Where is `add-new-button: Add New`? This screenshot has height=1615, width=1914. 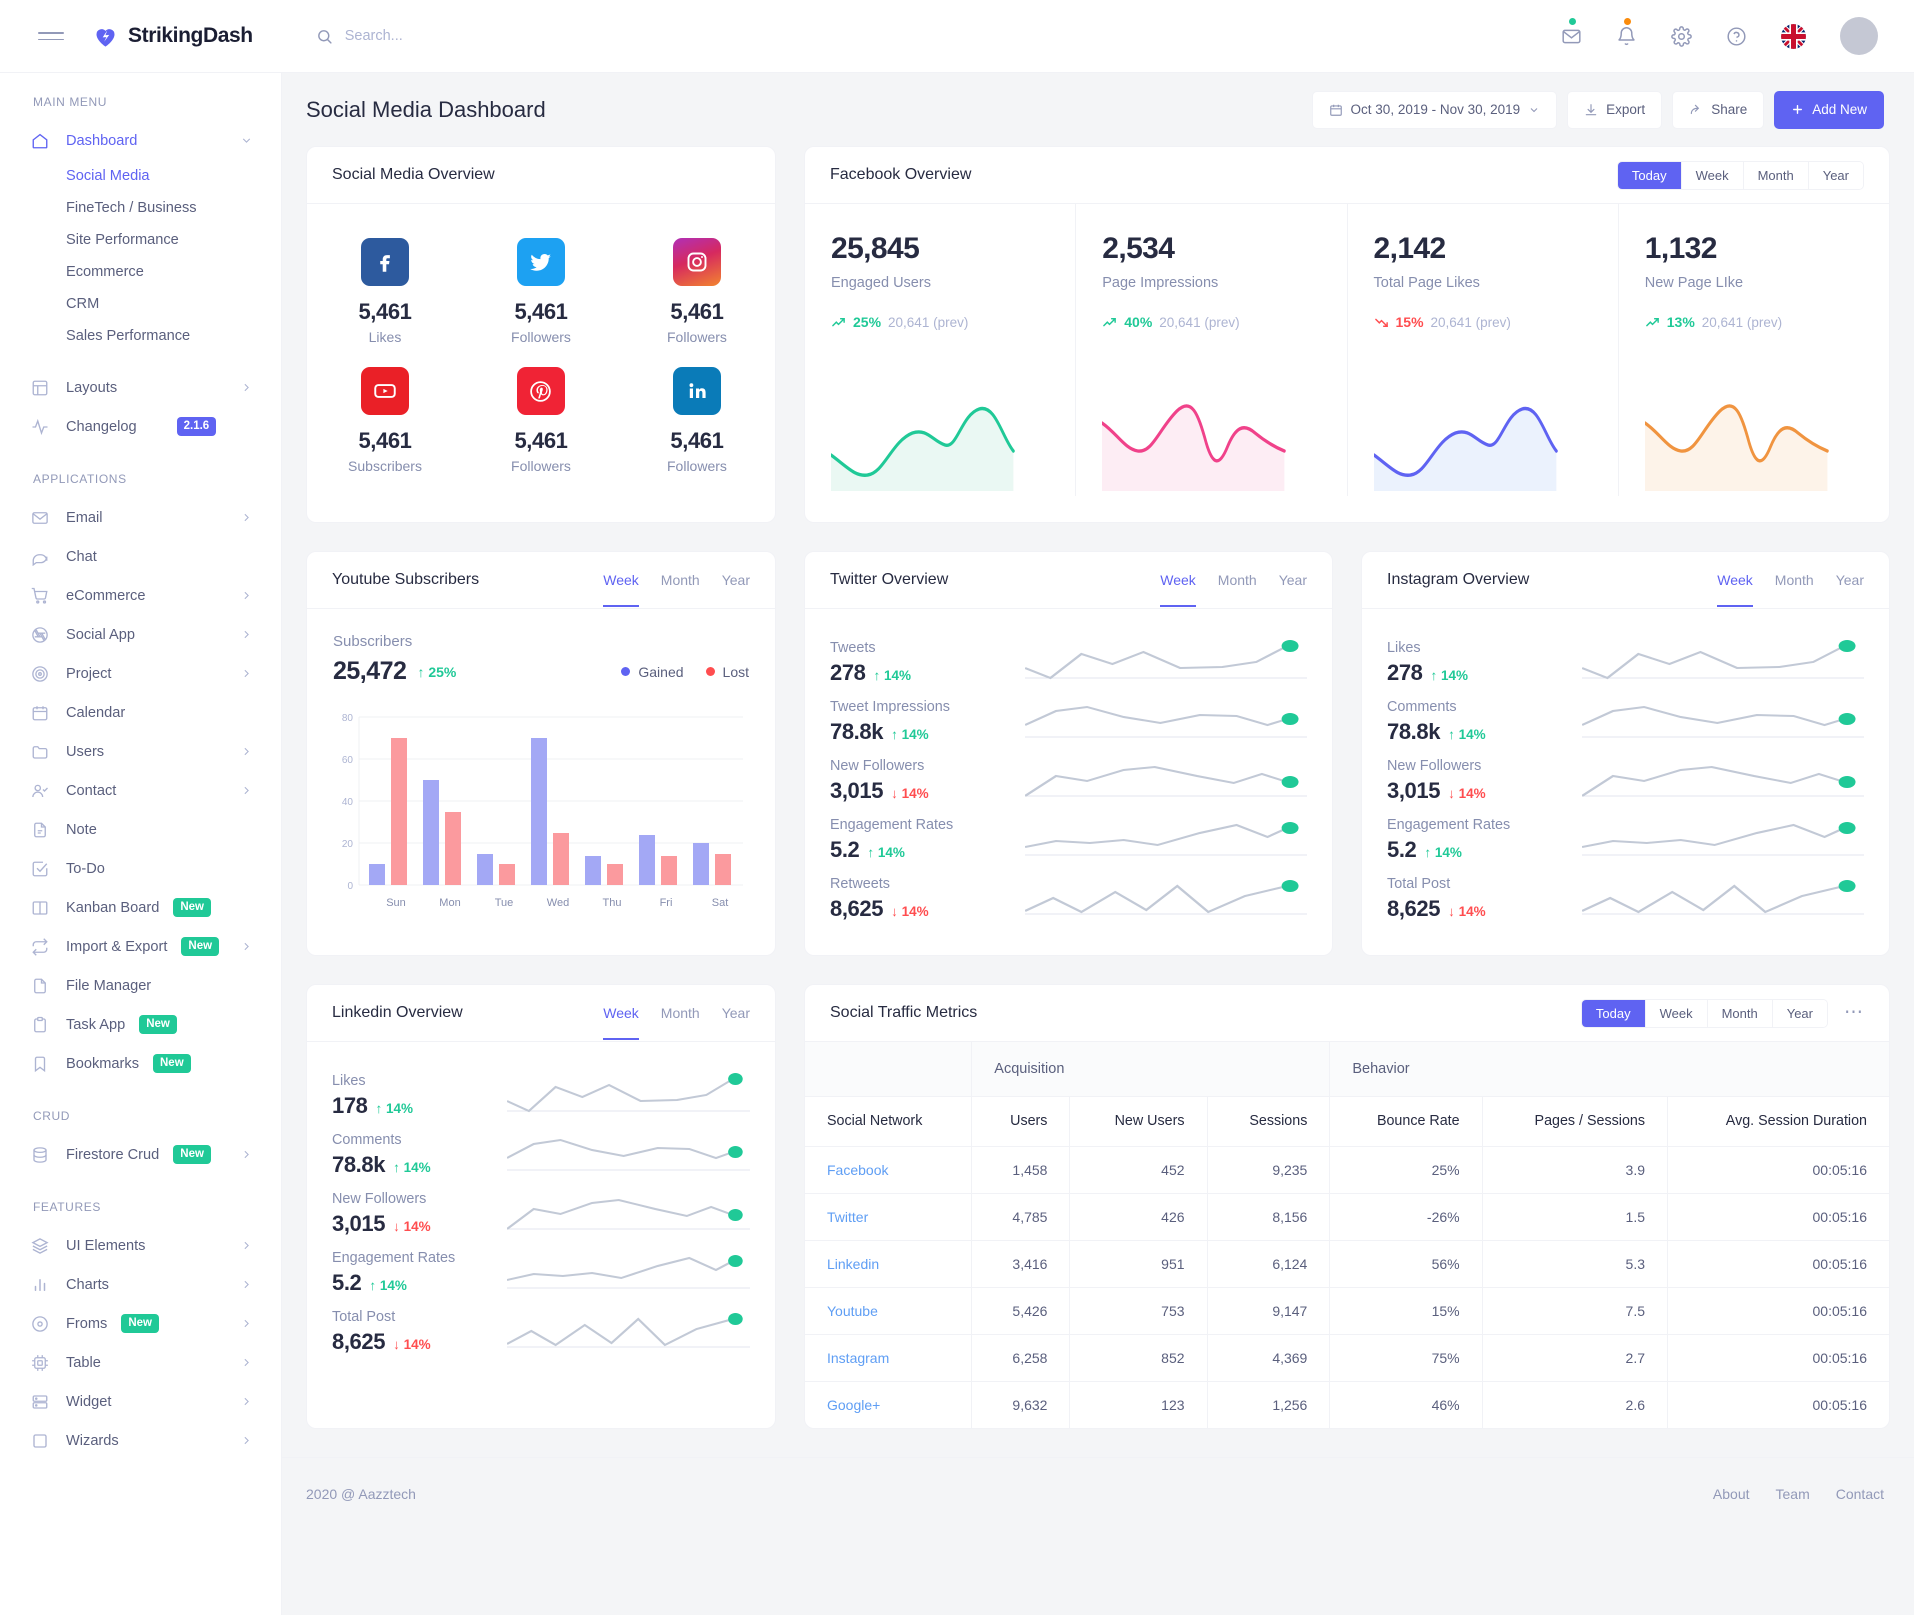
add-new-button: Add New is located at coordinates (1829, 109).